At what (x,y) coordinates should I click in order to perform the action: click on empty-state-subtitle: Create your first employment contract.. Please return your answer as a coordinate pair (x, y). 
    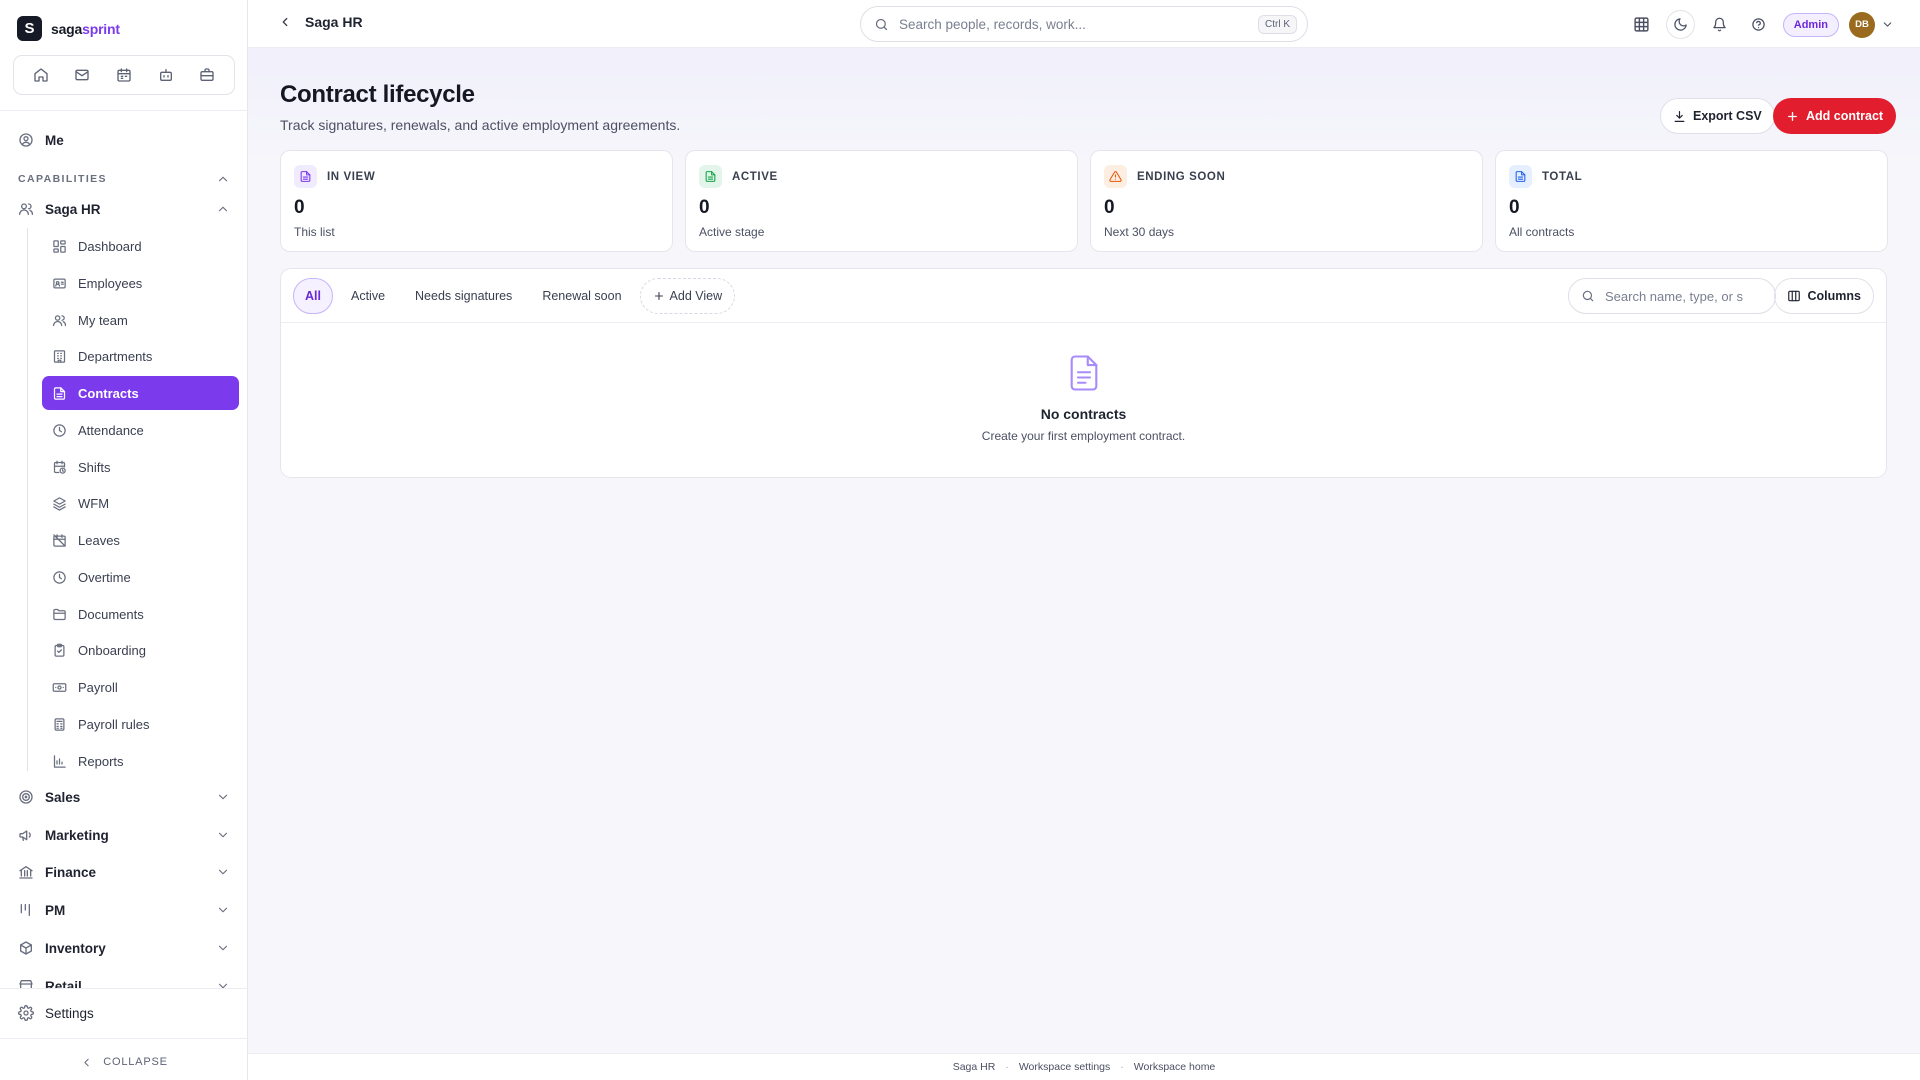
    Looking at the image, I should click on (1083, 436).